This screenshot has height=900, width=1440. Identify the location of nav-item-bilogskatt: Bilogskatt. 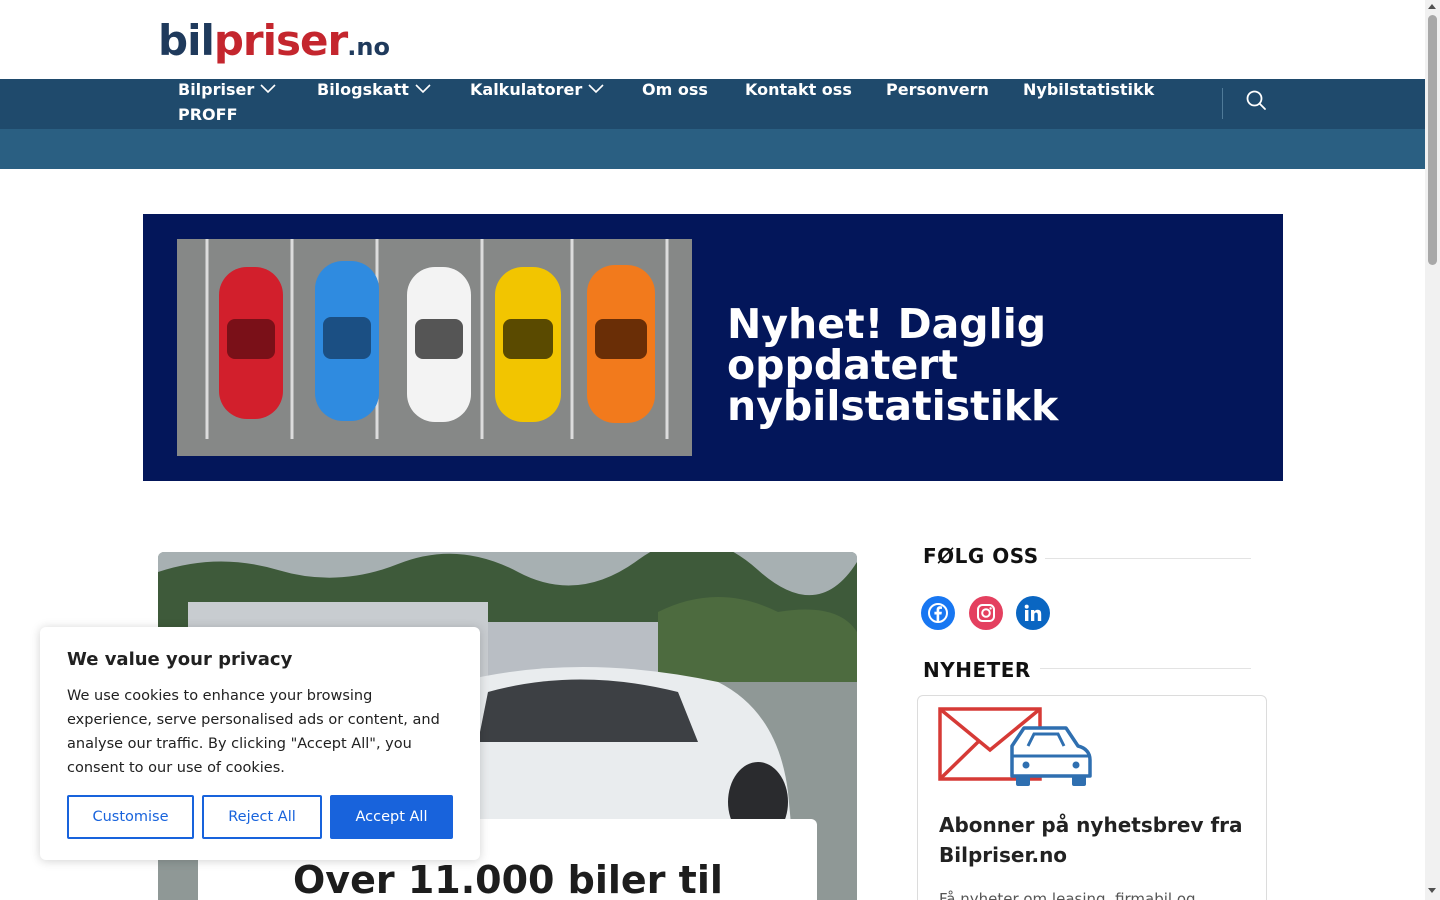
(374, 90).